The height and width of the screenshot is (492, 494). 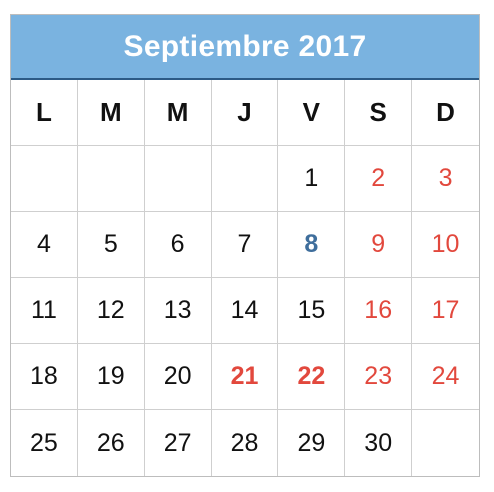 What do you see at coordinates (245, 113) in the screenshot?
I see `weekday-header: J` at bounding box center [245, 113].